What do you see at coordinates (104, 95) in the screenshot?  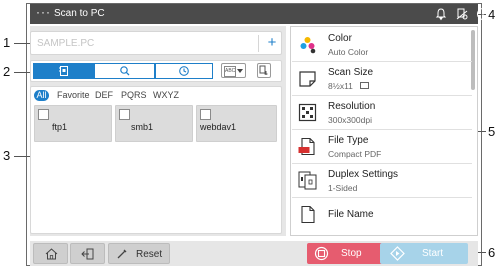 I see `filter-def: DEF` at bounding box center [104, 95].